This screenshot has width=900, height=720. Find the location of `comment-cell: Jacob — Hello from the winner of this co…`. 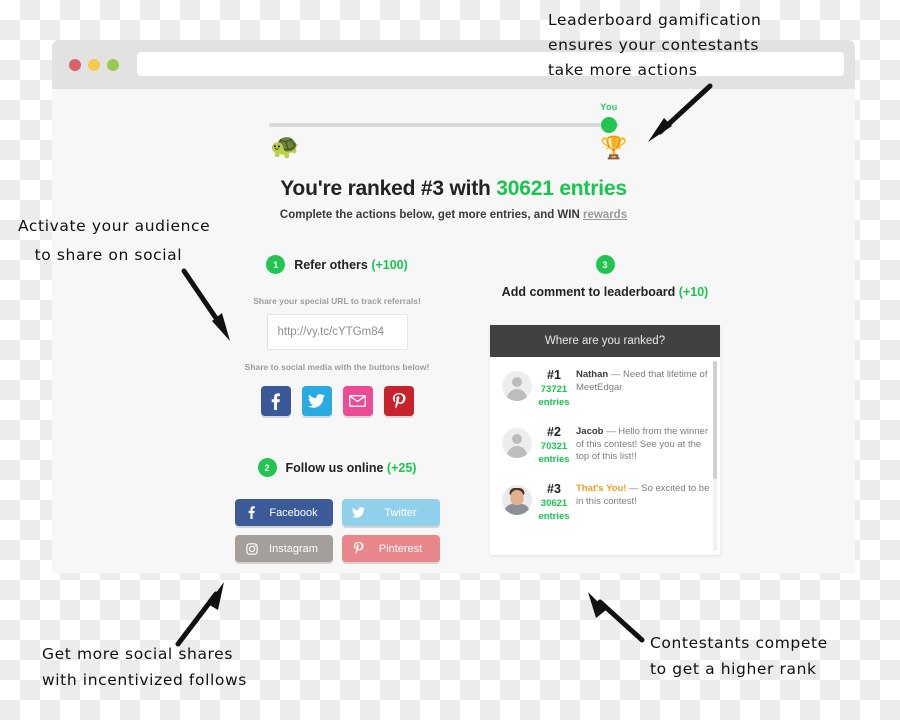

comment-cell: Jacob — Hello from the winner of this co… is located at coordinates (643, 445).